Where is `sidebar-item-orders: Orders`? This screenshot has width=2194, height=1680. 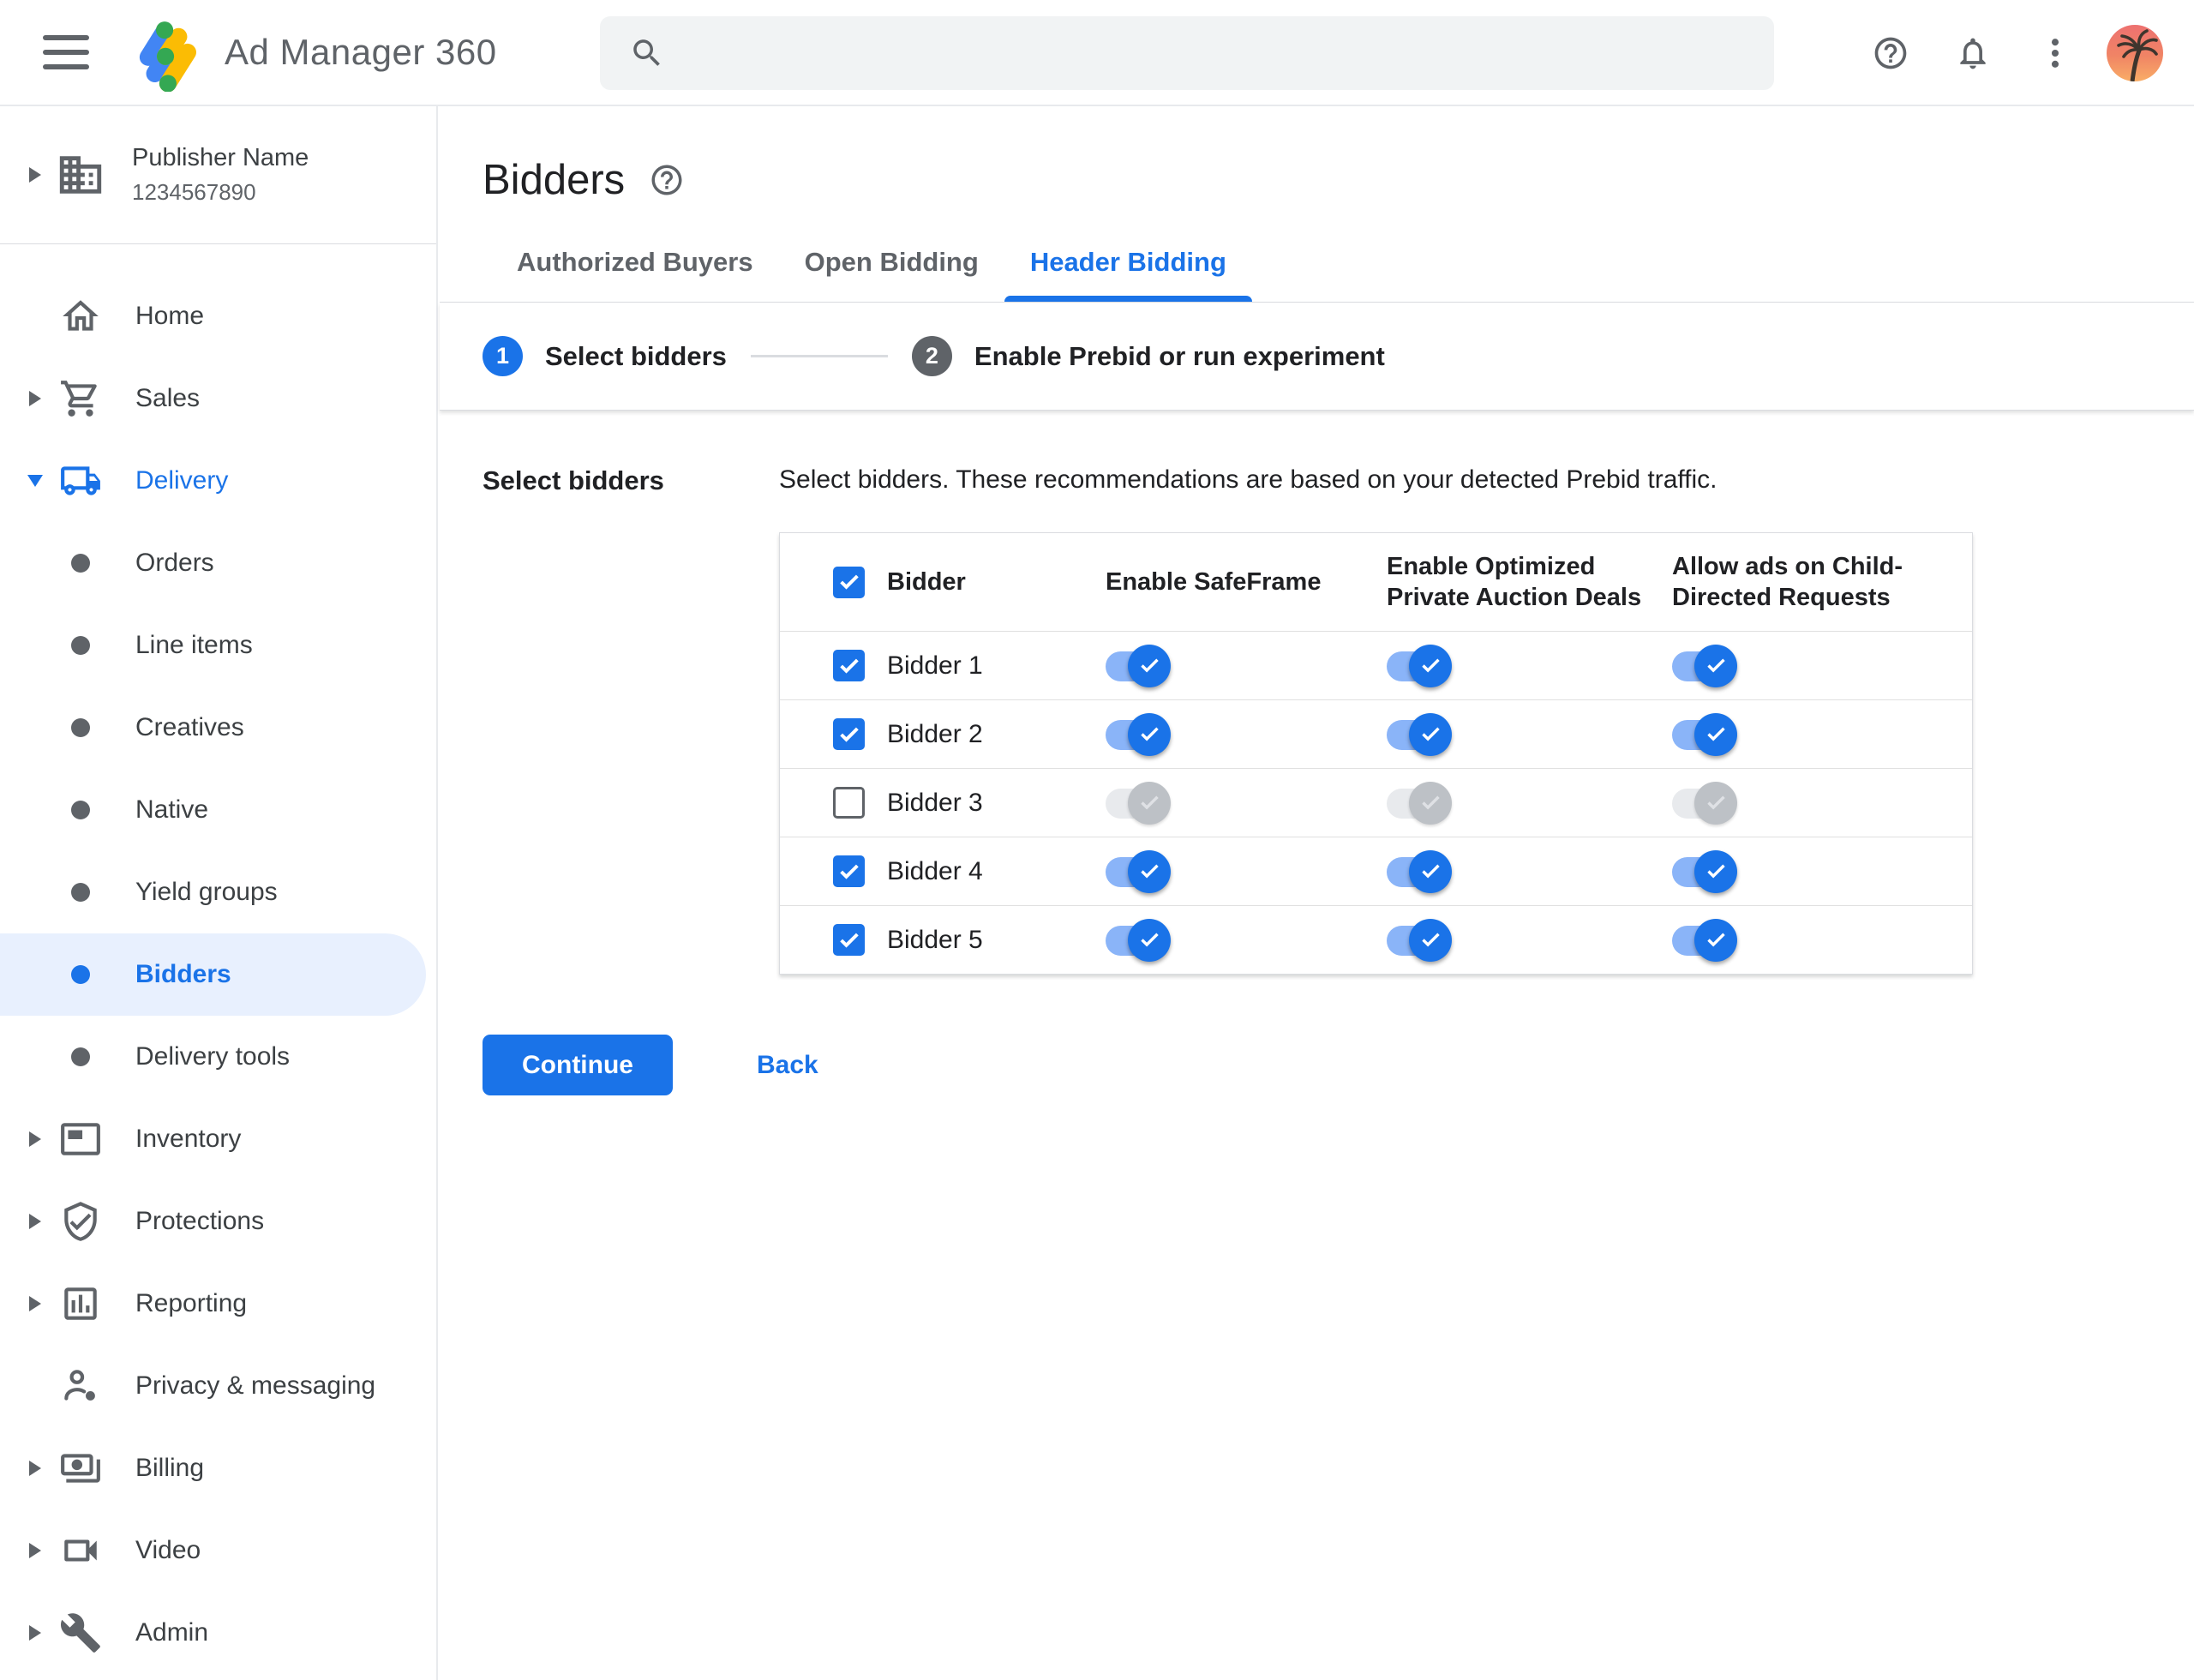
sidebar-item-orders: Orders is located at coordinates (218, 563).